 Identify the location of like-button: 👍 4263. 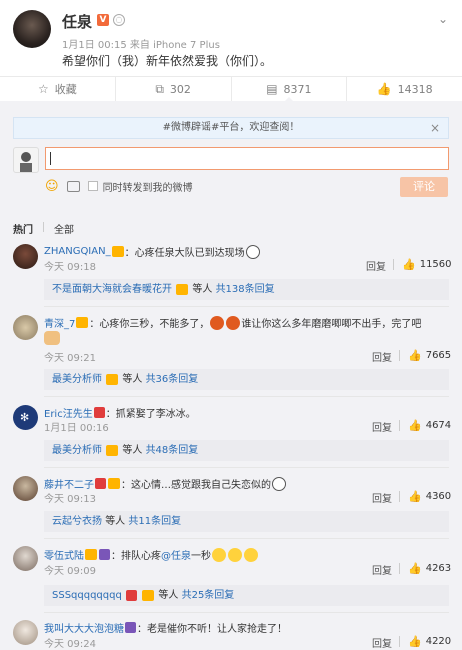
(429, 568).